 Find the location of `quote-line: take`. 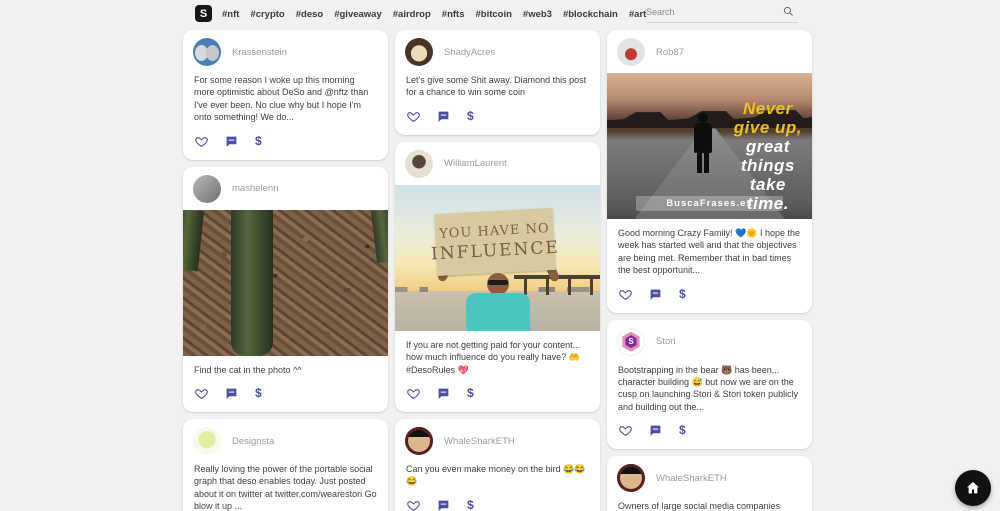

quote-line: take is located at coordinates (767, 185).